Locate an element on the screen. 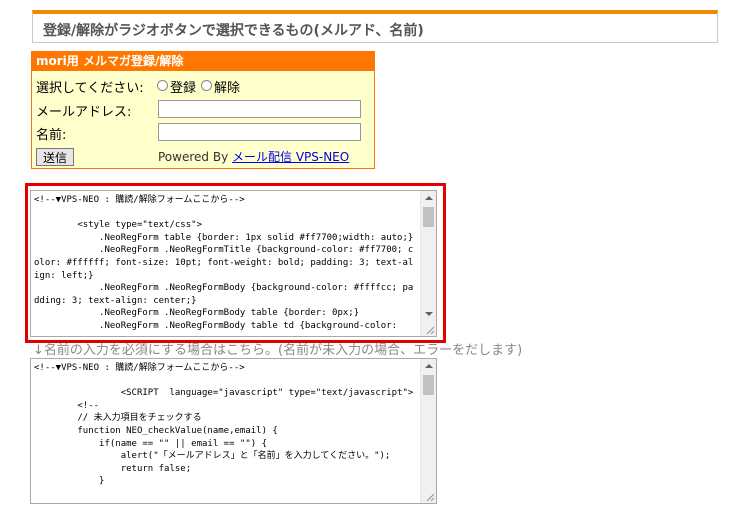 Image resolution: width=749 pixels, height=526 pixels. register-label: 登録 is located at coordinates (183, 86).